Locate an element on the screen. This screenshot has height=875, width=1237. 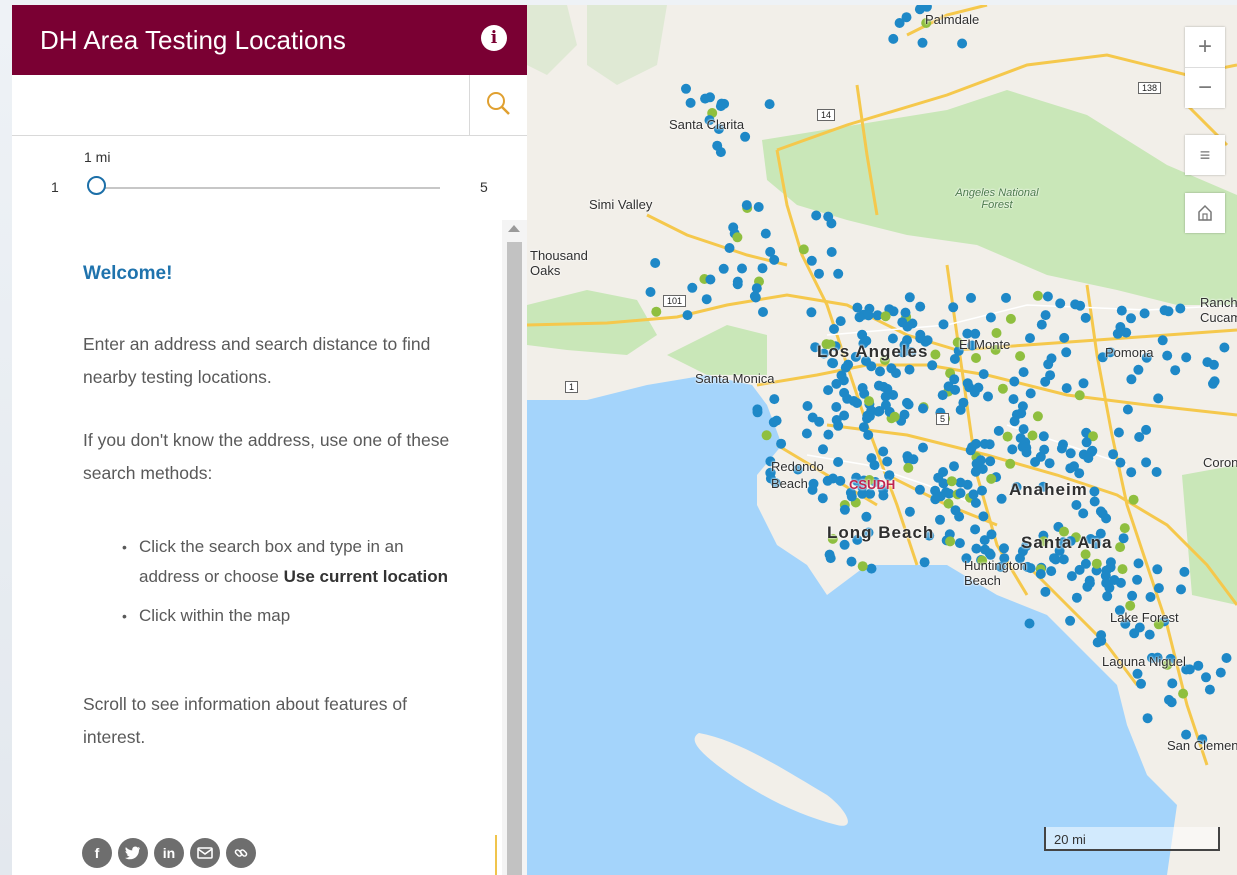
zoom-in-button: + is located at coordinates (1205, 47).